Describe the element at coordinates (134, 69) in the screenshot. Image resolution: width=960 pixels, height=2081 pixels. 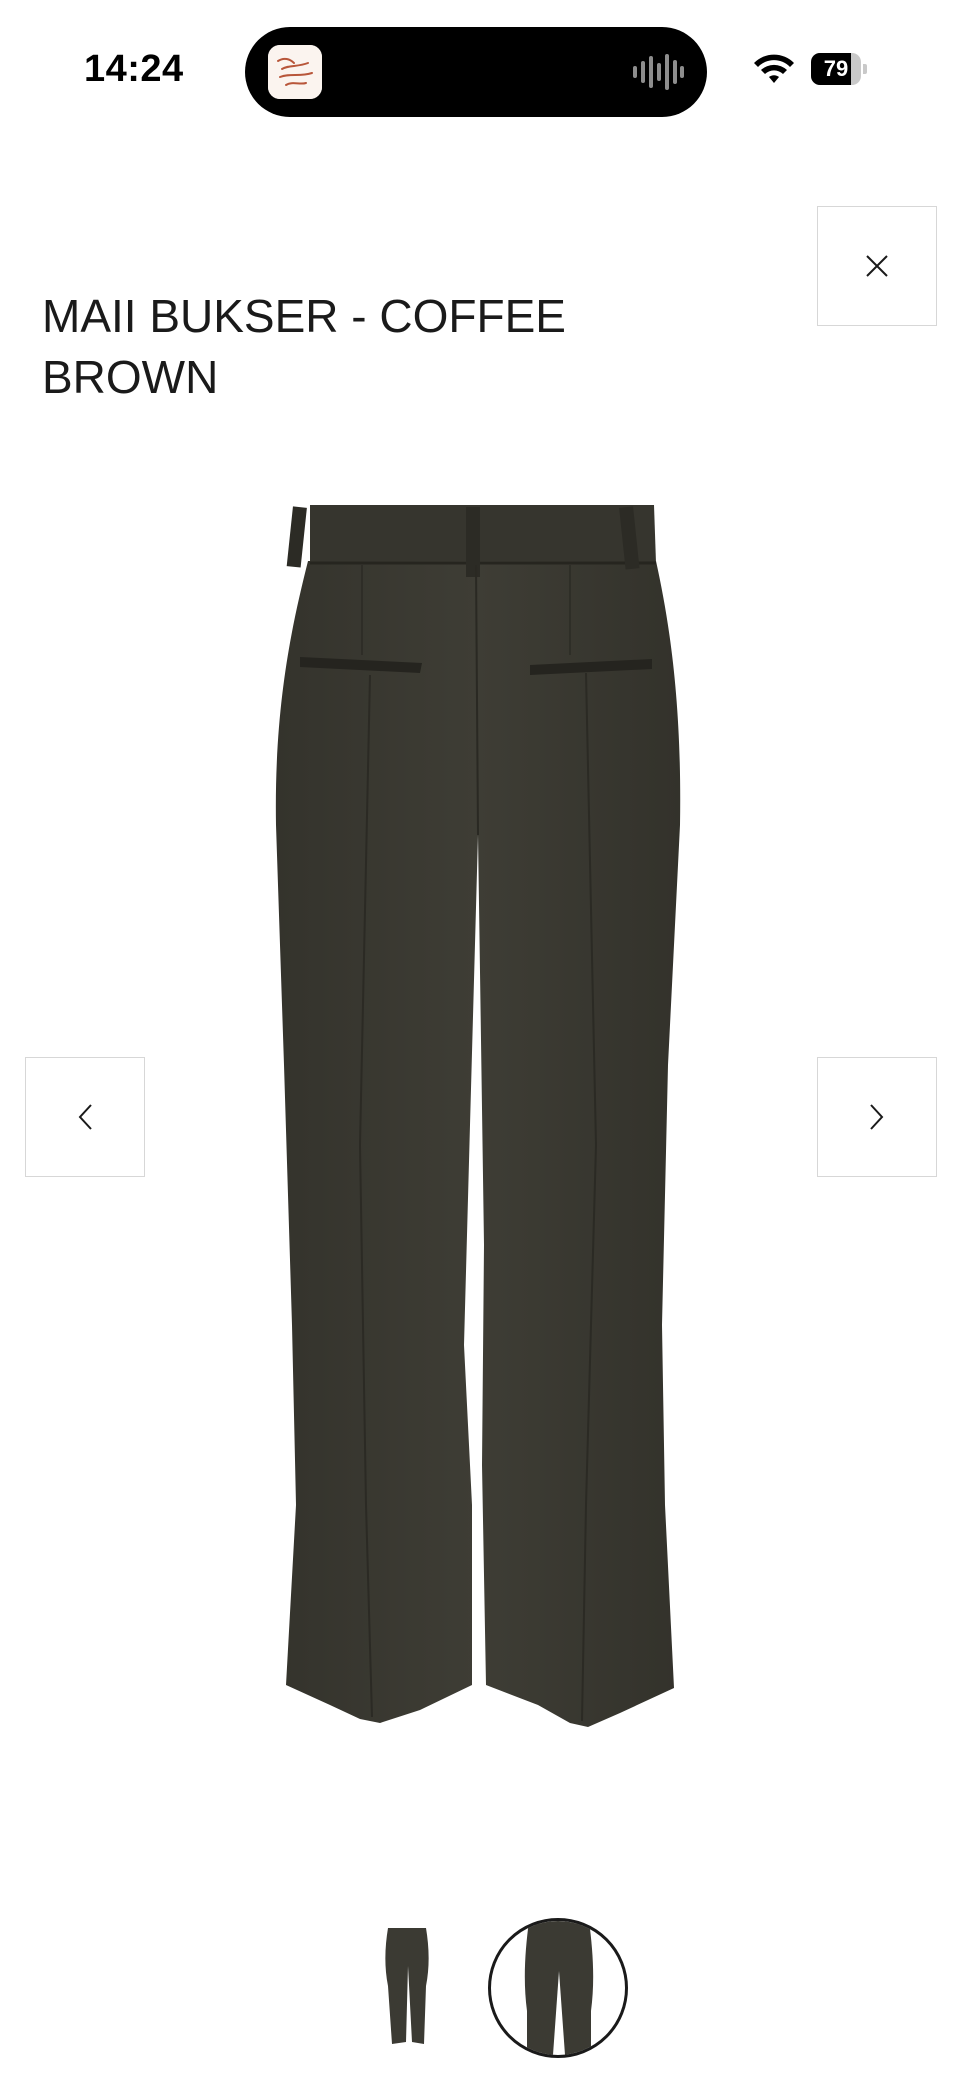
I see `status-time: 14:24` at that location.